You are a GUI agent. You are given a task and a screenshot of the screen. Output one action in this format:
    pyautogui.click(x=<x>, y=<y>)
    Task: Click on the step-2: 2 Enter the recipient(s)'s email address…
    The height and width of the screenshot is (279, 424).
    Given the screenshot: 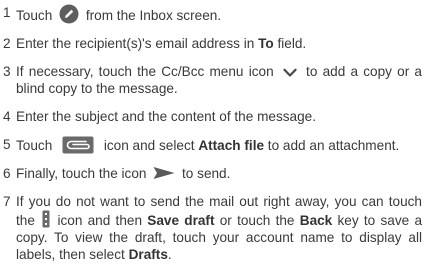 What is the action you would take?
    pyautogui.click(x=212, y=43)
    